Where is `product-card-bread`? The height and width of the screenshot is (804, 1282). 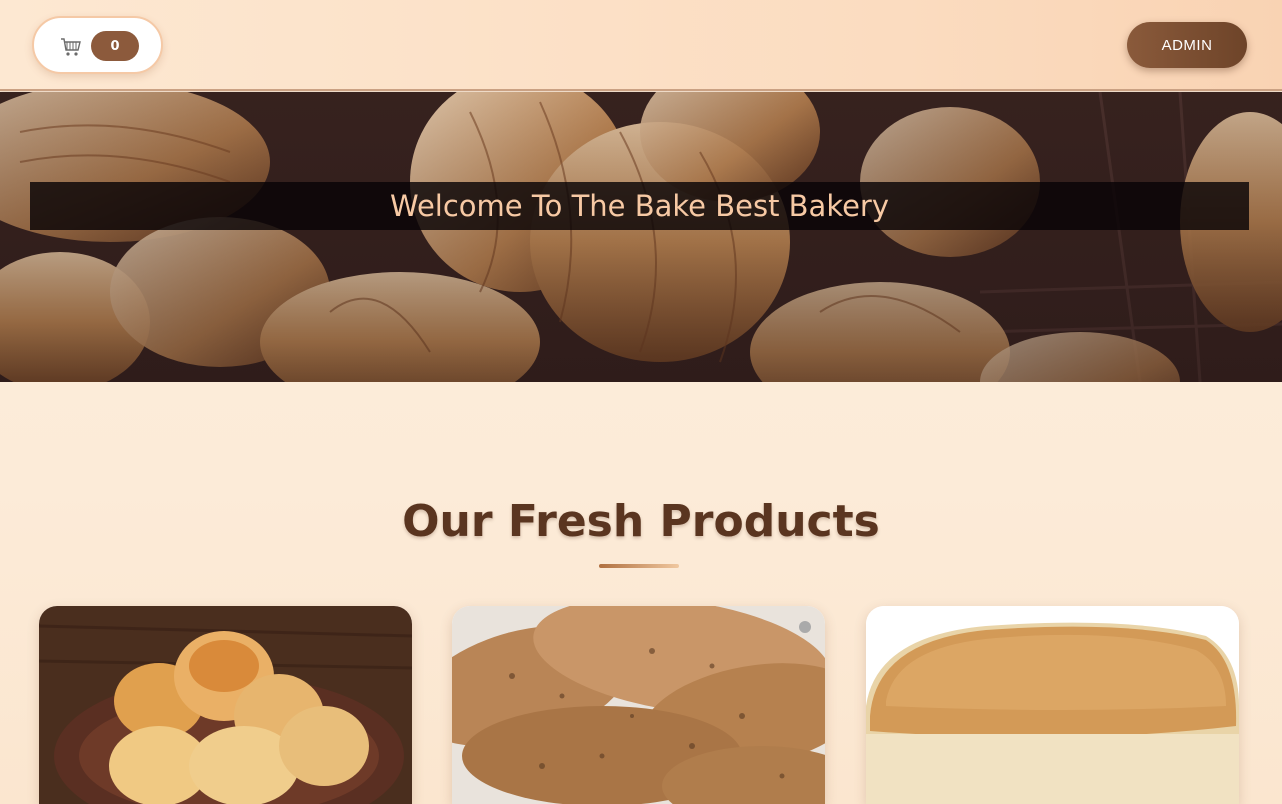
product-card-bread is located at coordinates (1052, 705).